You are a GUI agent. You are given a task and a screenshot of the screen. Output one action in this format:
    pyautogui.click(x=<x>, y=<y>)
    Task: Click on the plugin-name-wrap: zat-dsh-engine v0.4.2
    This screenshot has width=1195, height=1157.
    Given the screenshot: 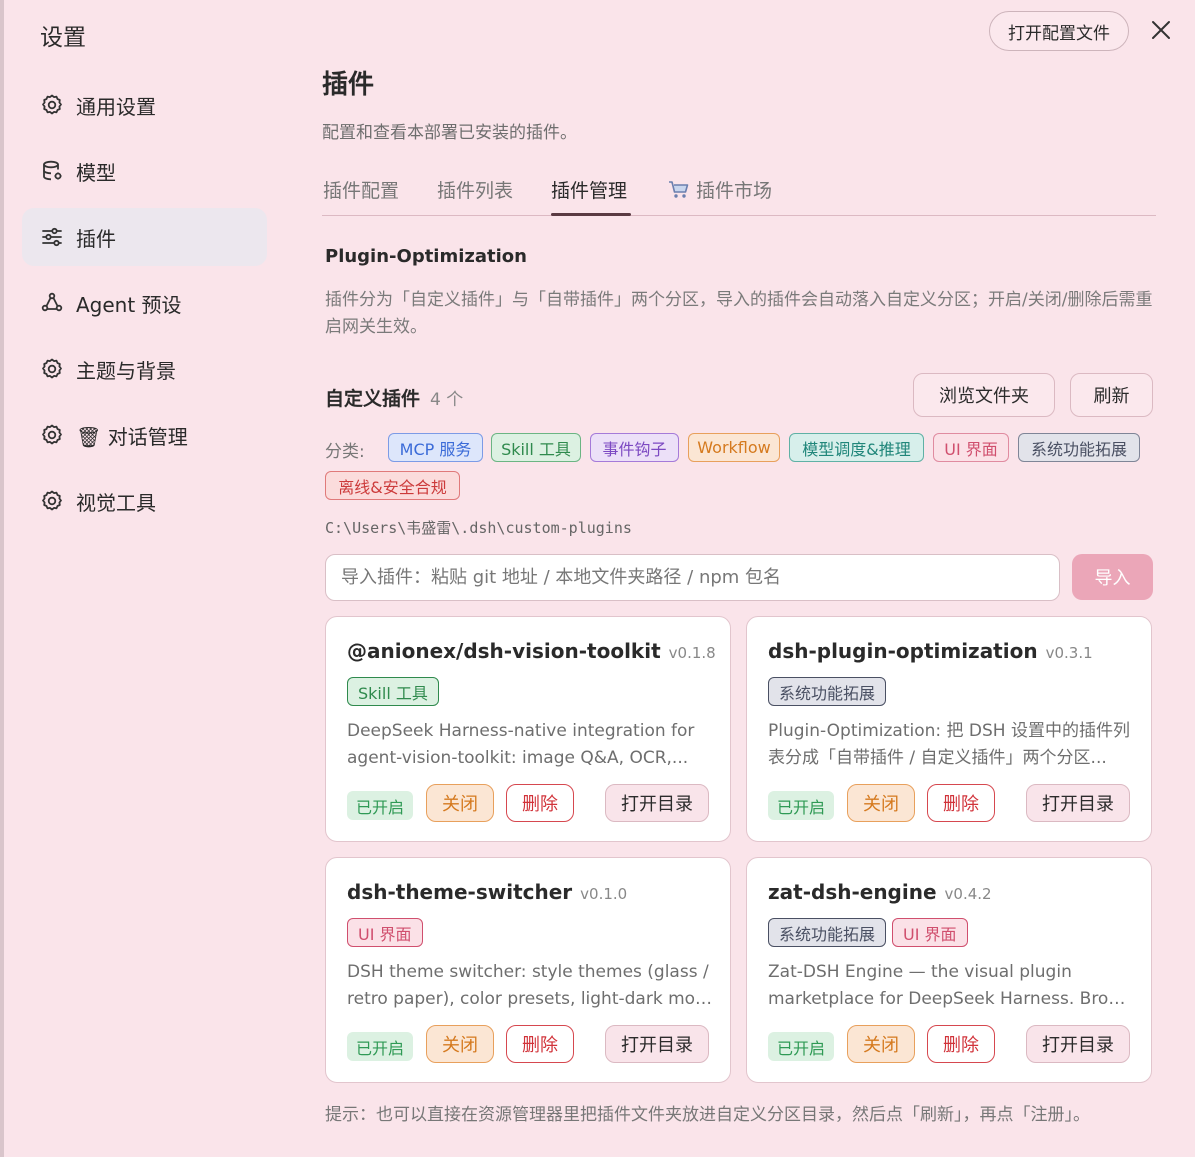 What is the action you would take?
    pyautogui.click(x=880, y=892)
    